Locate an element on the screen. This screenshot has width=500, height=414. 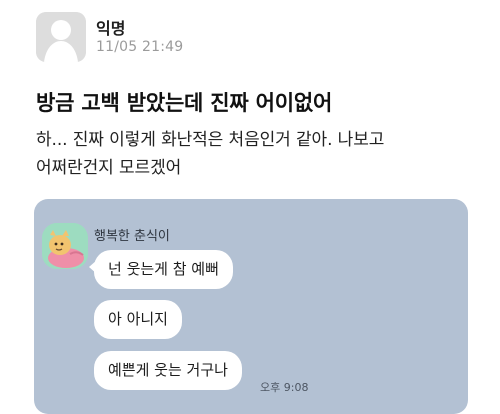
chat-message-bubble: 예쁜게 웃는 거구나 is located at coordinates (168, 370).